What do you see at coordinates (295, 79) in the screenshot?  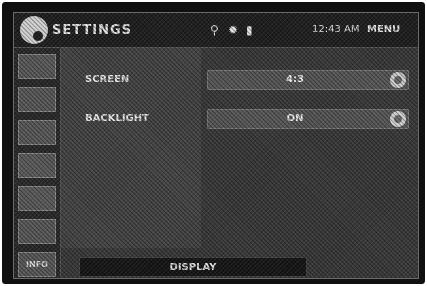 I see `screen-value: 4:3` at bounding box center [295, 79].